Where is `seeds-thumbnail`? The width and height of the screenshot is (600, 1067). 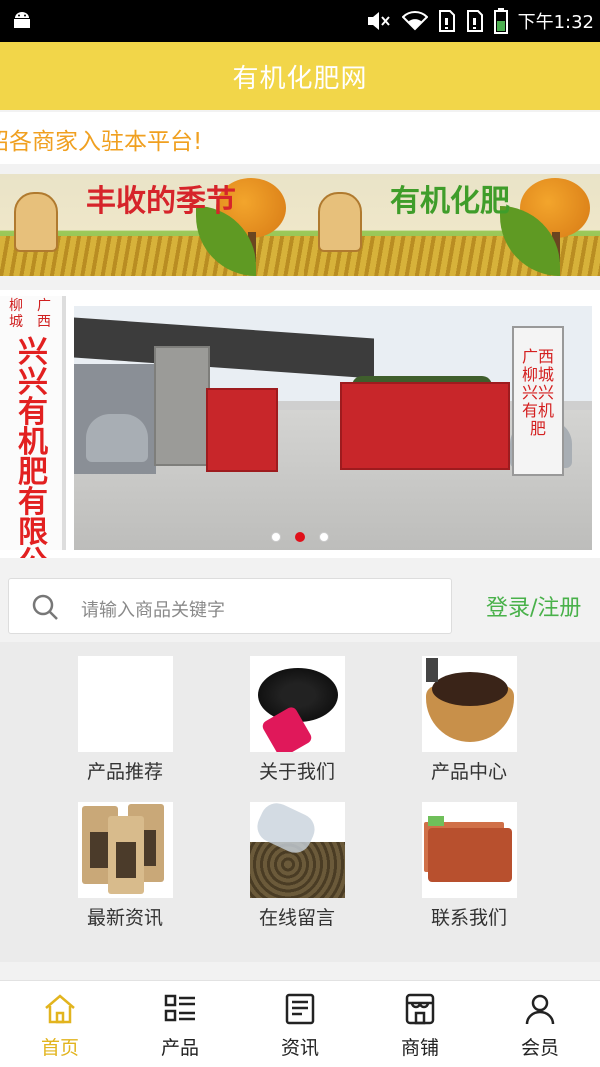
seeds-thumbnail is located at coordinates (125, 704).